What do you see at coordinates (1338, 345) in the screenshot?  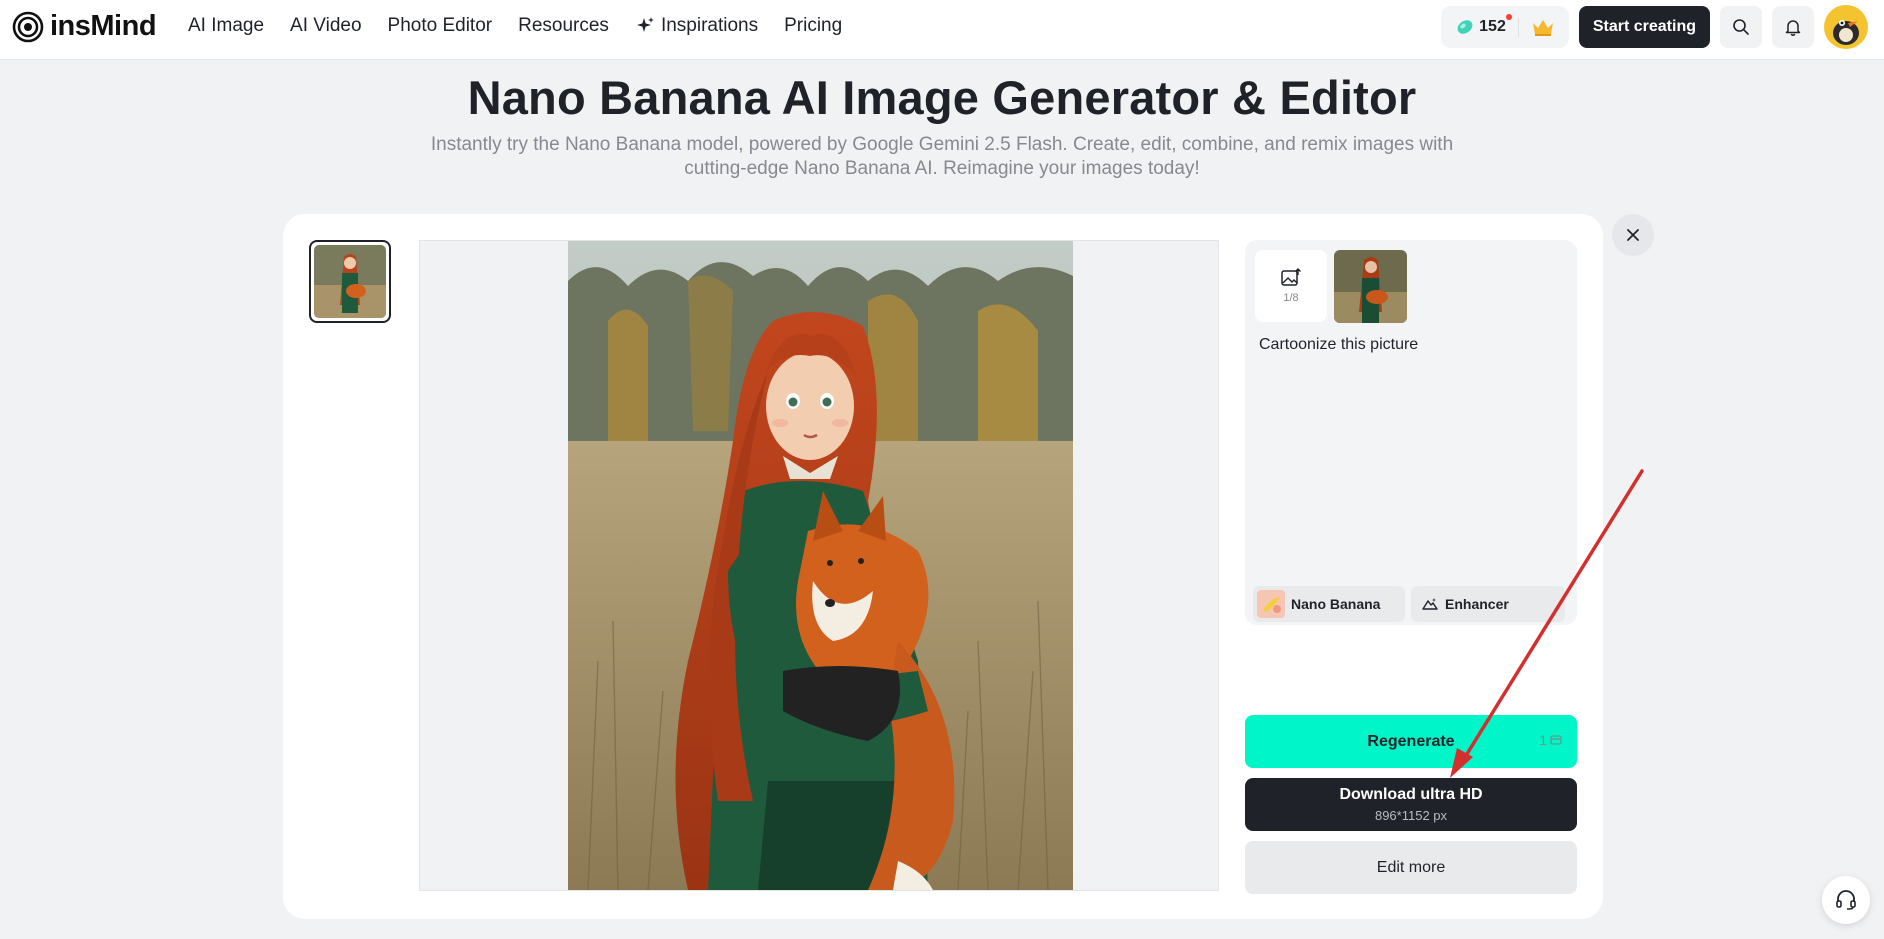 I see `prompt-text: Cartoonize this picture` at bounding box center [1338, 345].